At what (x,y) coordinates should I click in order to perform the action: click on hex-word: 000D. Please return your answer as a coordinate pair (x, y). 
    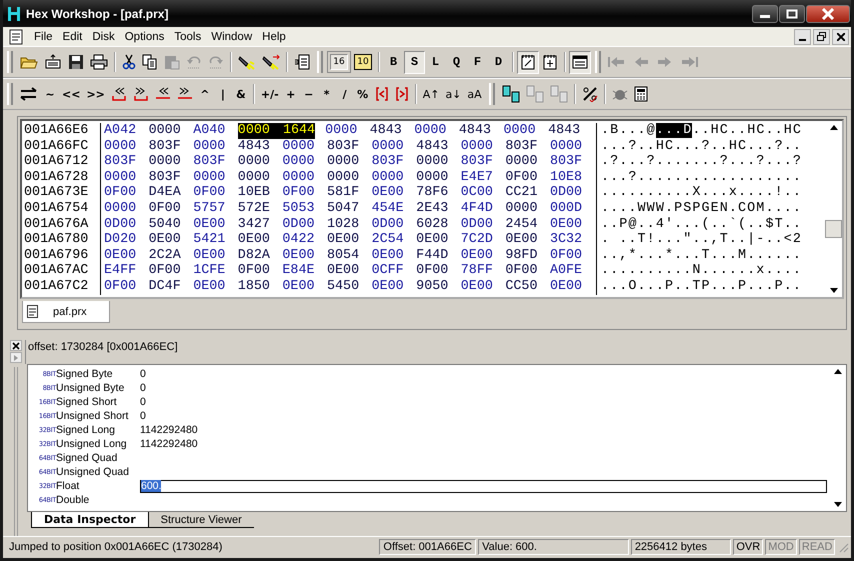
    Looking at the image, I should click on (572, 208).